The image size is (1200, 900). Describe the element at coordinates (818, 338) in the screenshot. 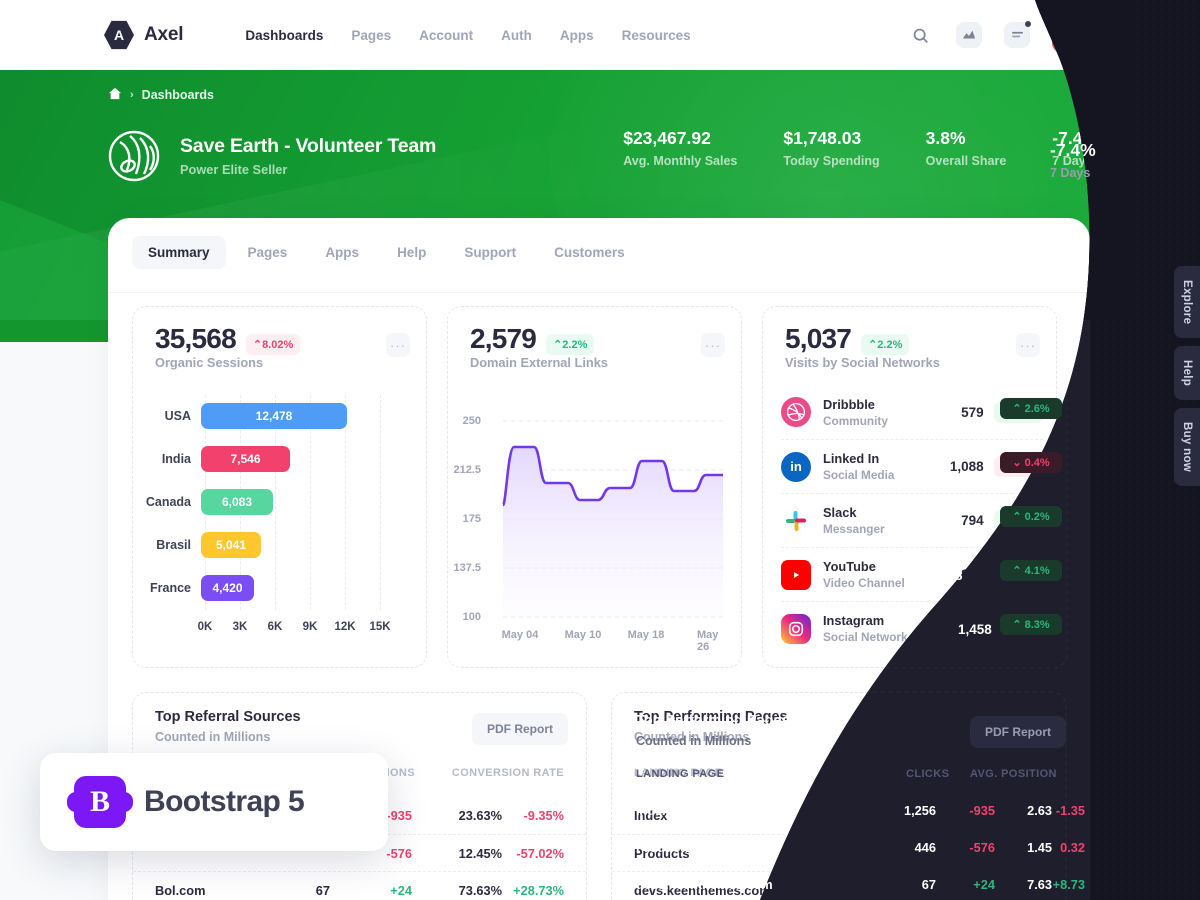

I see `metric-value: 5,037` at that location.